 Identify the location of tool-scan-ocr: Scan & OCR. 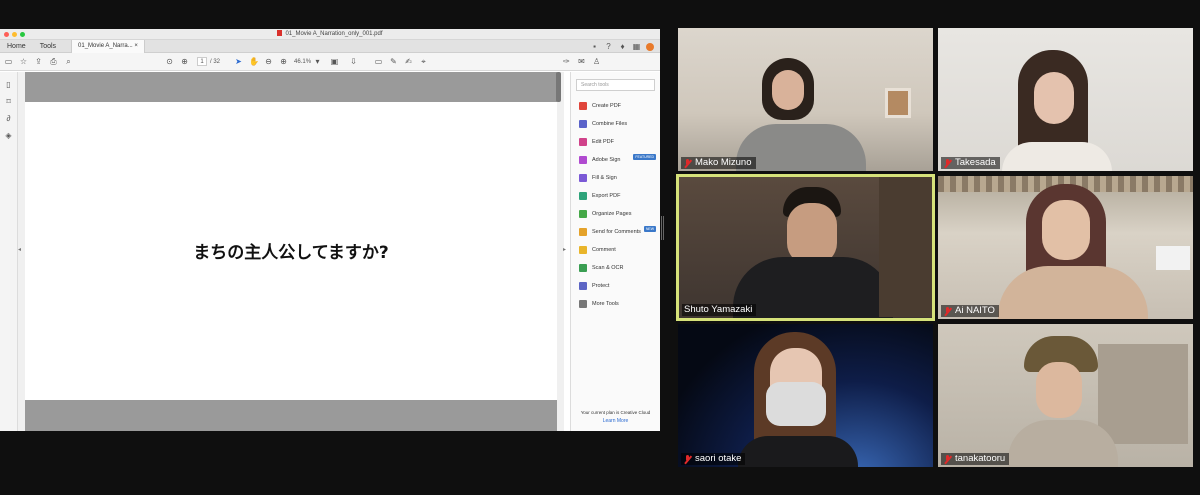
(615, 268).